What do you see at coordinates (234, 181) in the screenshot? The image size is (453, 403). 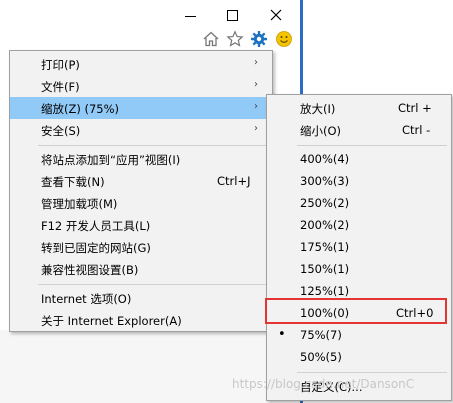 I see `shortcut-label: Ctrl+J` at bounding box center [234, 181].